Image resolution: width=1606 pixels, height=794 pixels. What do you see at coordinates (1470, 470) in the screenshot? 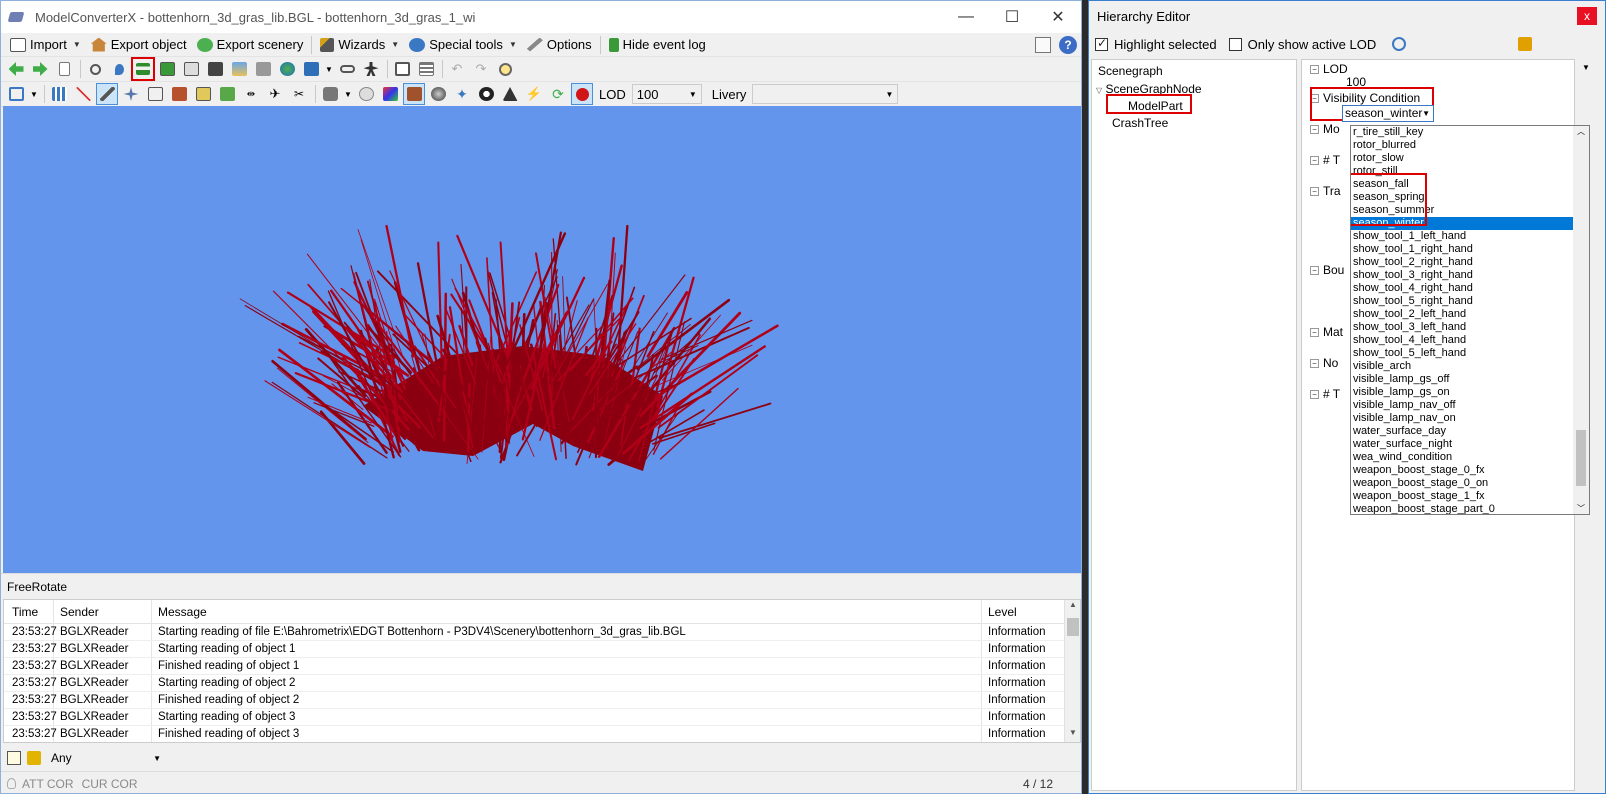
I see `dropdown-item: weapon_boost_stage_0_fx` at bounding box center [1470, 470].